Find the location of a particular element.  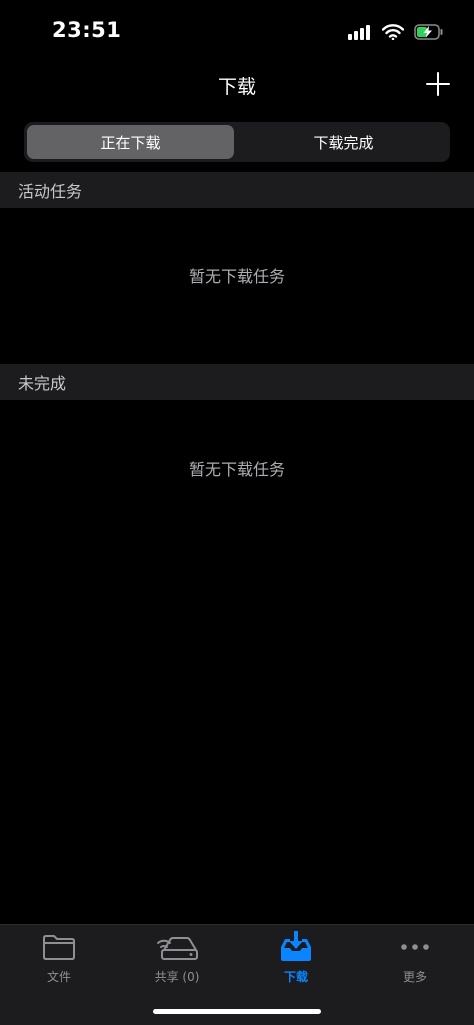

home-indicator is located at coordinates (237, 1011).